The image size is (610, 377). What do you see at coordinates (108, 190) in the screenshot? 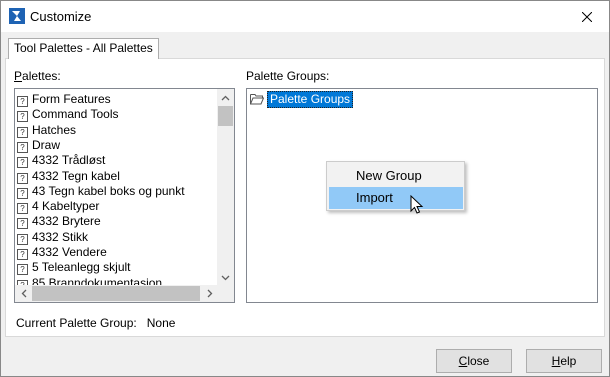
I see `palette-item-label: 43 Tegn kabel boks og punkt` at bounding box center [108, 190].